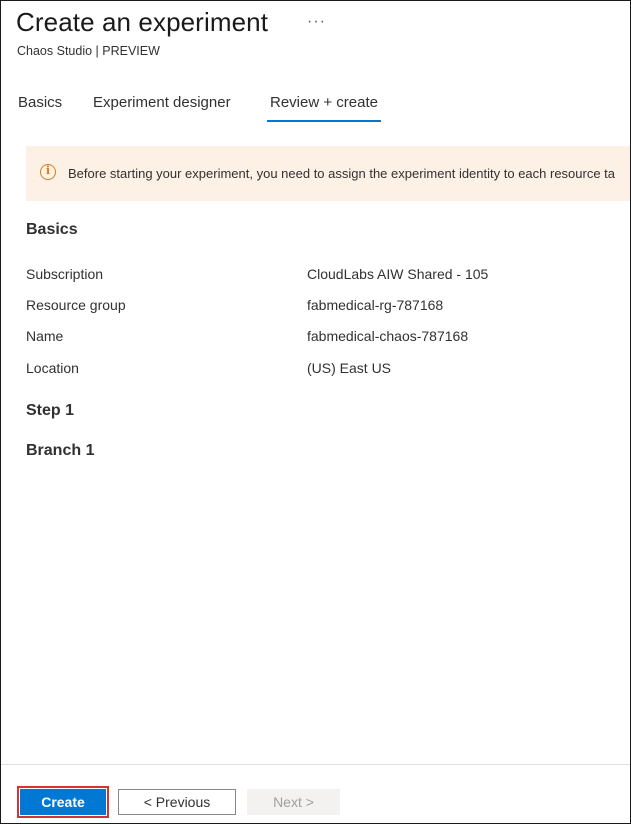  What do you see at coordinates (60, 450) in the screenshot?
I see `branch-heading: Branch 1` at bounding box center [60, 450].